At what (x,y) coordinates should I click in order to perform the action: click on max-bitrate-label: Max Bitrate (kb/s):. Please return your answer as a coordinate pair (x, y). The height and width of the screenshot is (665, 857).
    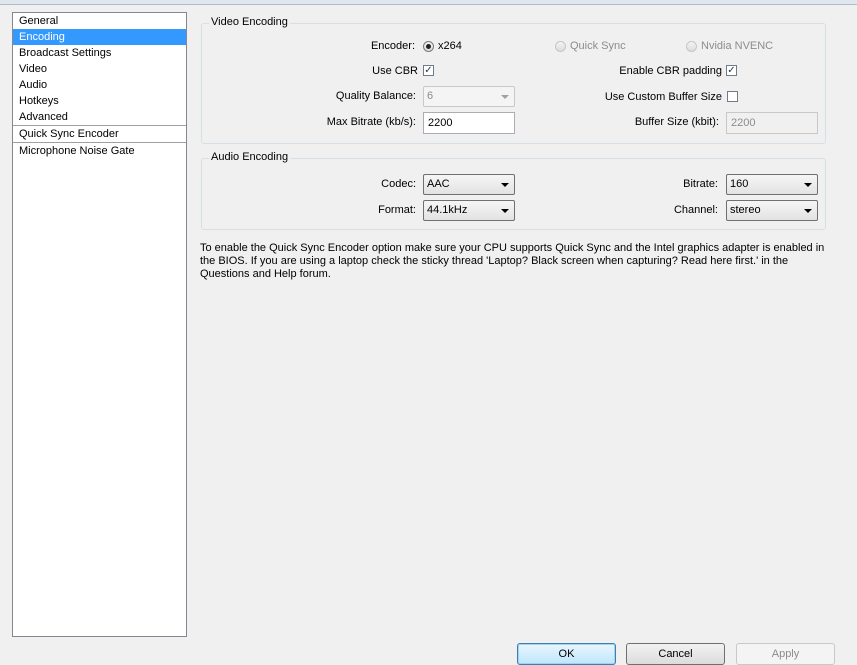
    Looking at the image, I should click on (371, 122).